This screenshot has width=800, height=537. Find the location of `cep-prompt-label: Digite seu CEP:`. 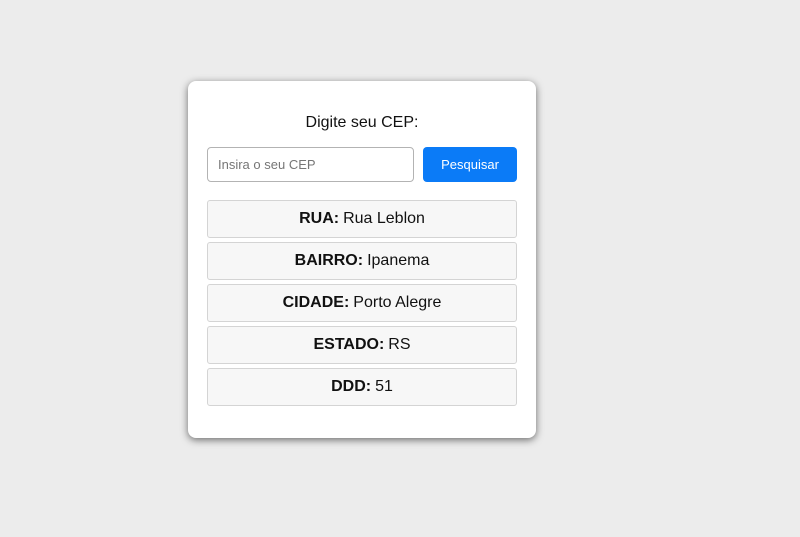

cep-prompt-label: Digite seu CEP: is located at coordinates (362, 122).